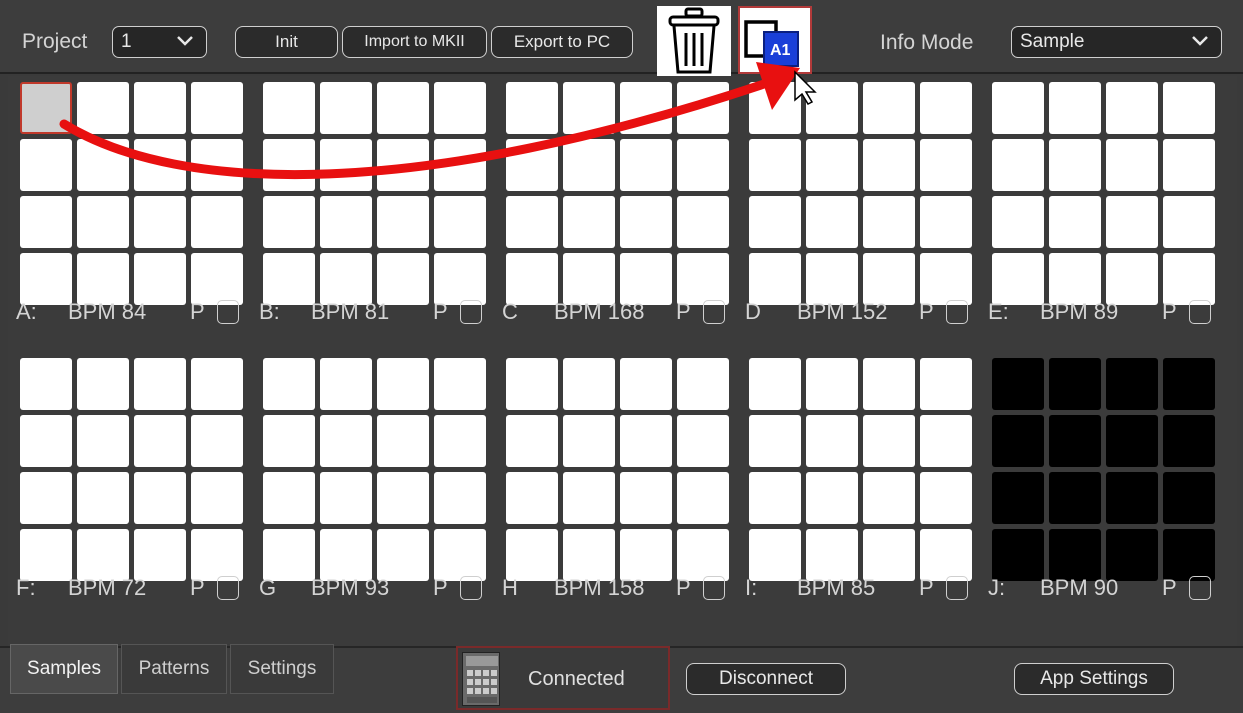 The height and width of the screenshot is (713, 1243). What do you see at coordinates (286, 42) in the screenshot?
I see `init-button: Init` at bounding box center [286, 42].